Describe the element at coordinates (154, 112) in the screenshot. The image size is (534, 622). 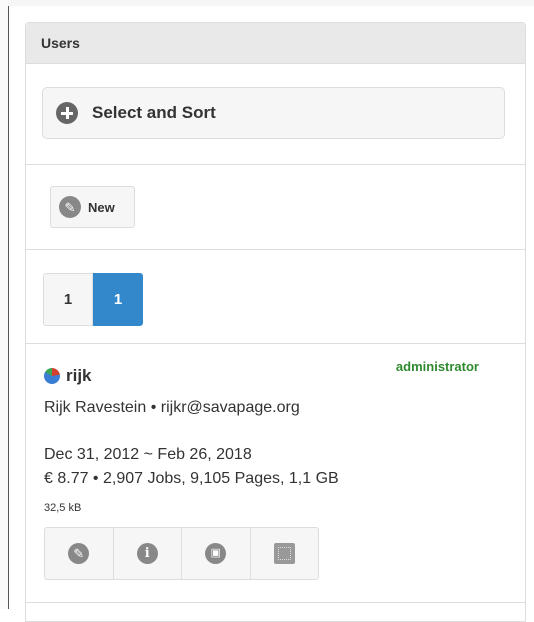
I see `select-and-sort-label: Select and Sort` at that location.